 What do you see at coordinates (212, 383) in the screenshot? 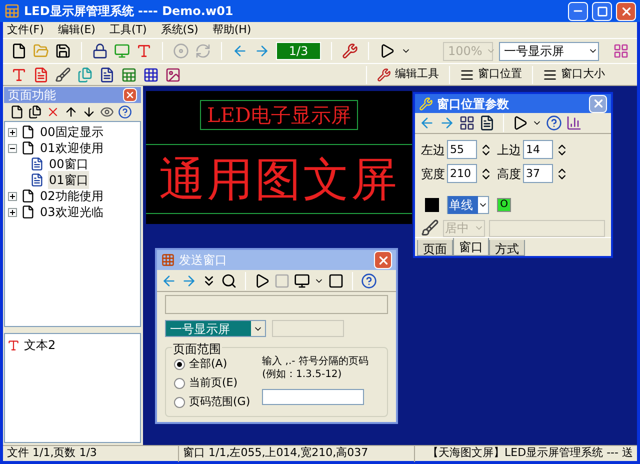
I see `radio-option: 当前页(E)` at bounding box center [212, 383].